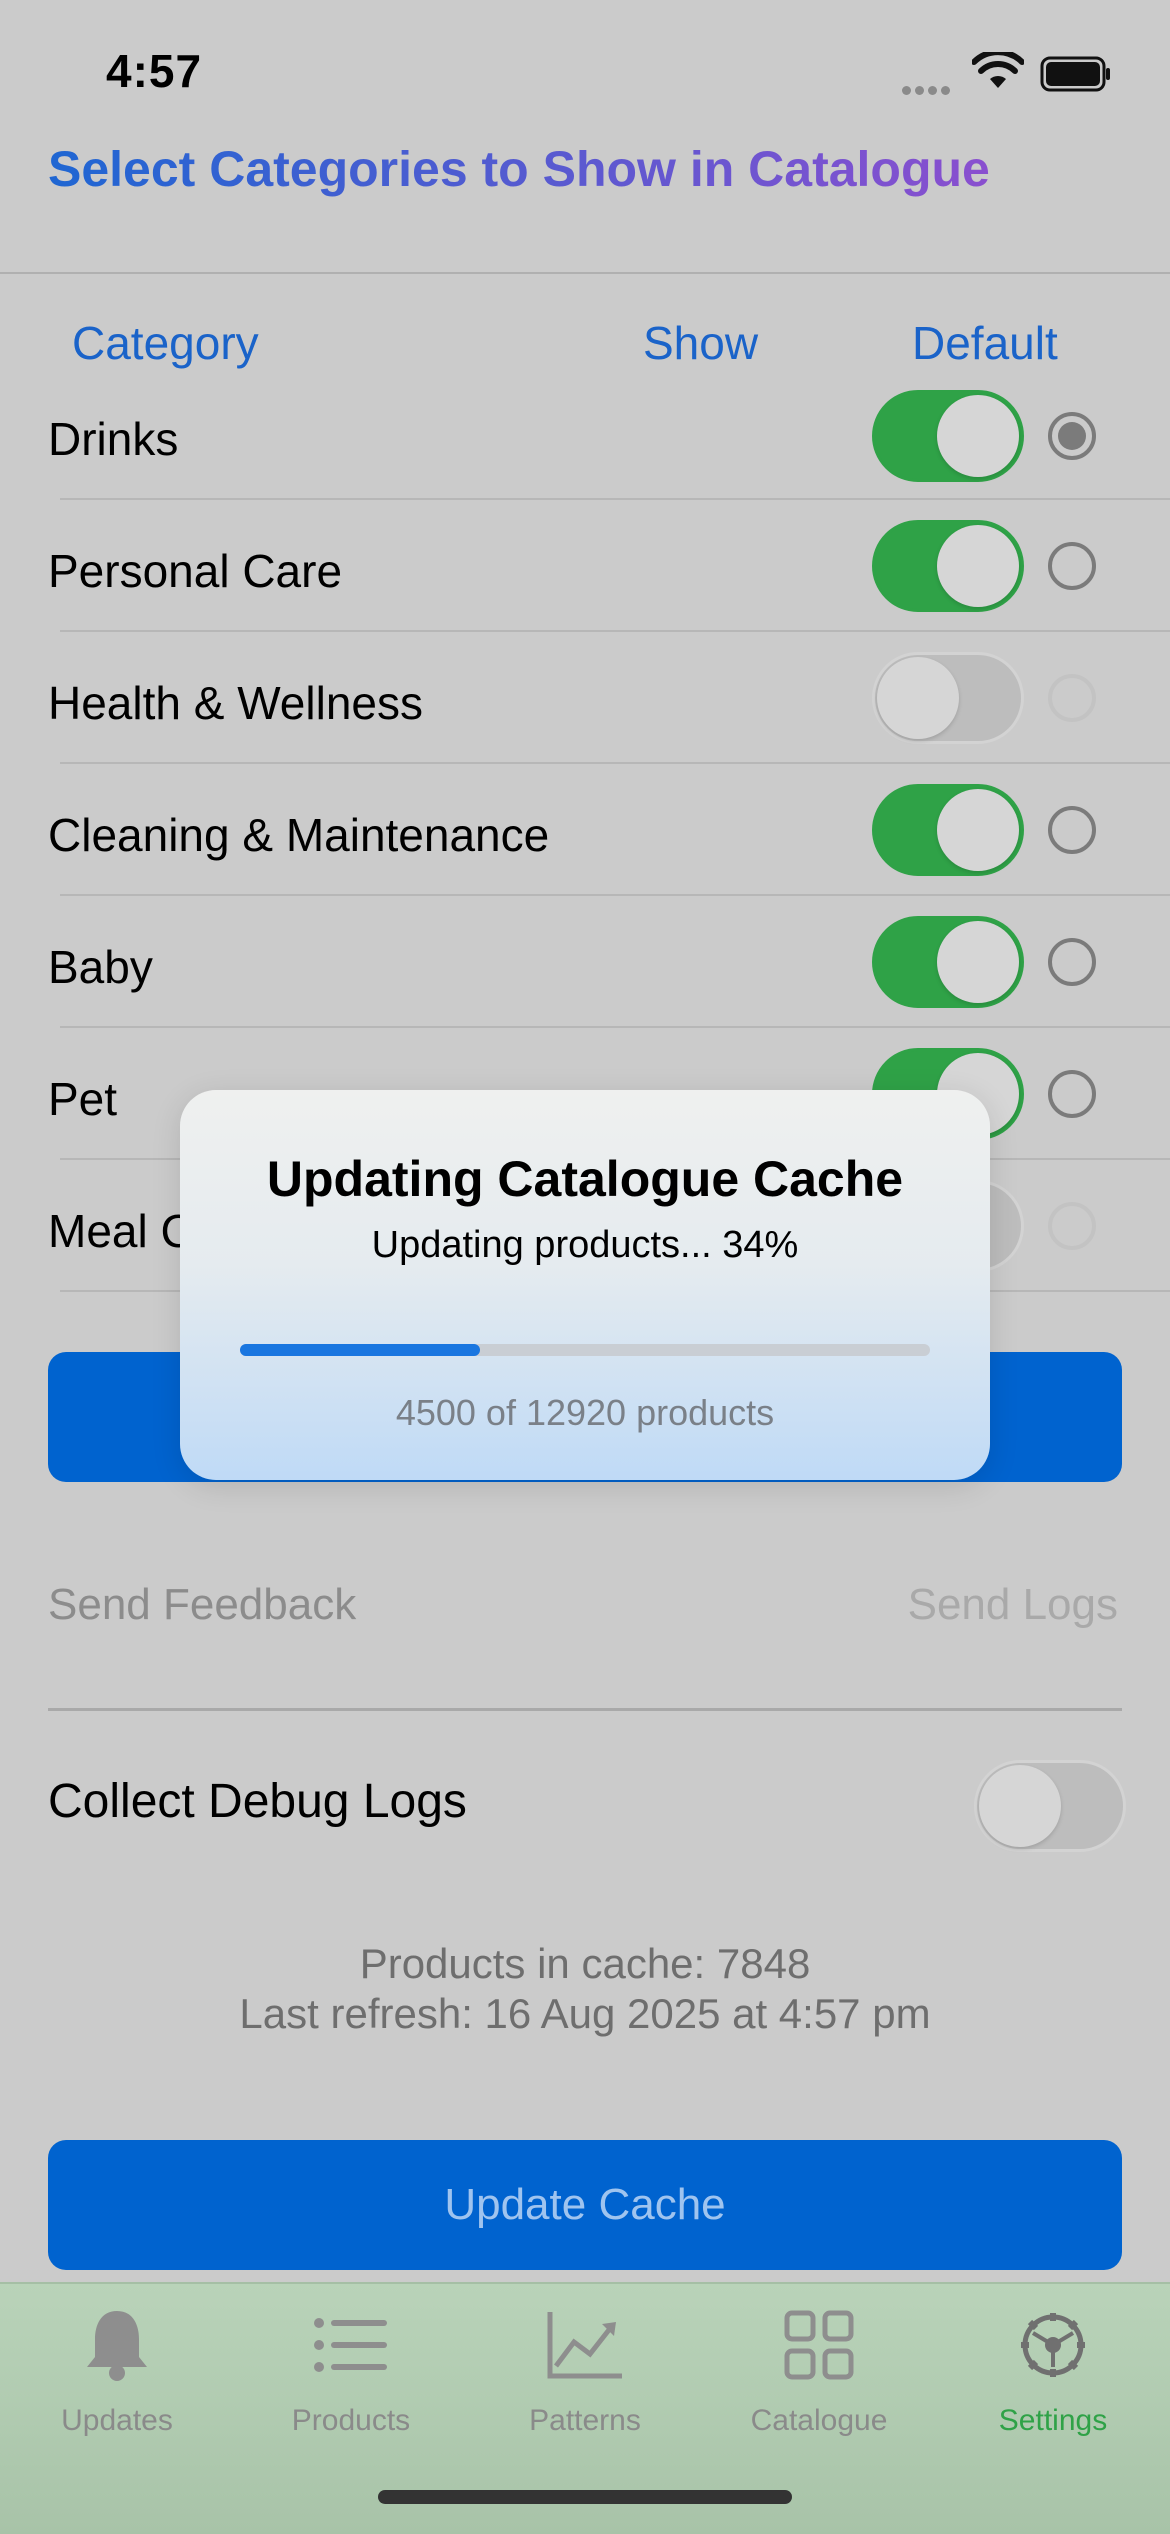 The image size is (1170, 2534). What do you see at coordinates (585, 2420) in the screenshot?
I see `tab-label: Patterns` at bounding box center [585, 2420].